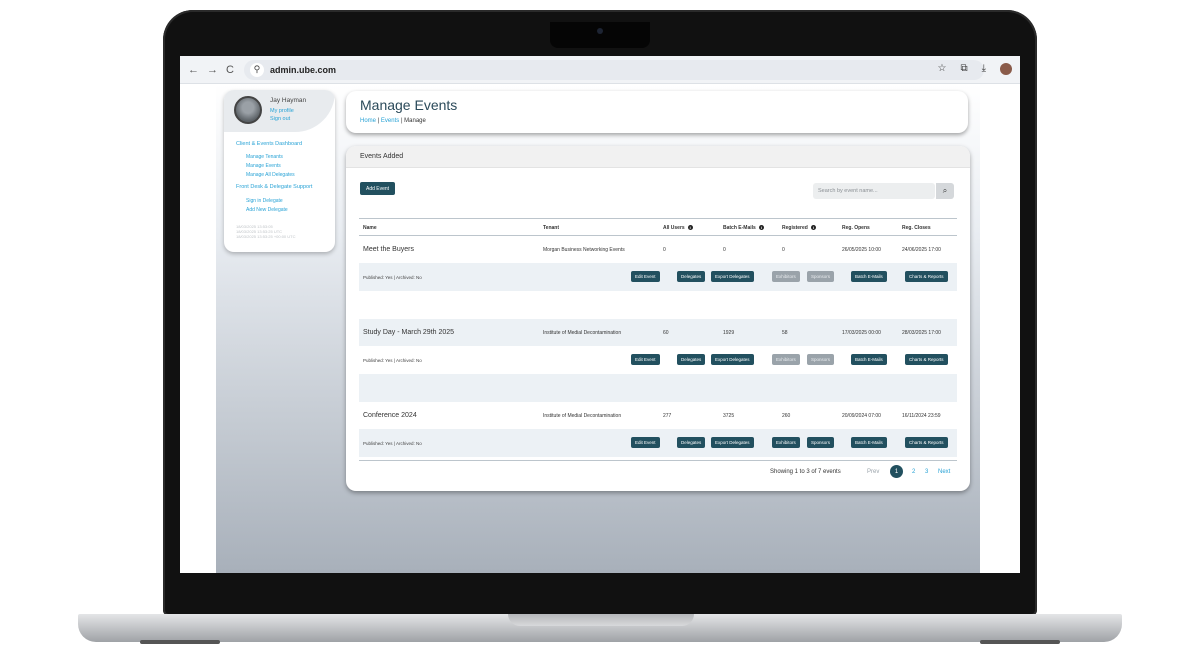  What do you see at coordinates (390, 415) in the screenshot?
I see `event-name: Conference 2024` at bounding box center [390, 415].